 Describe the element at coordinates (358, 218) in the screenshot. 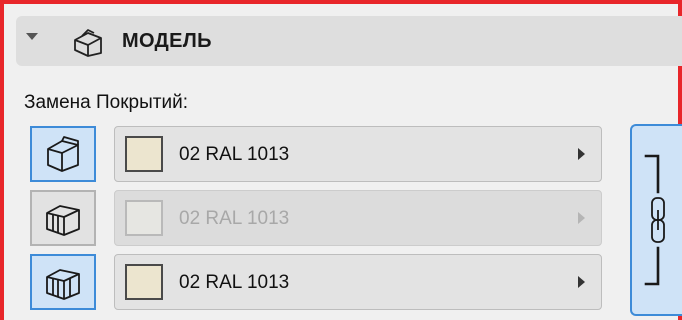

I see `side-surface-material-picker: 02 RAL 1013` at that location.